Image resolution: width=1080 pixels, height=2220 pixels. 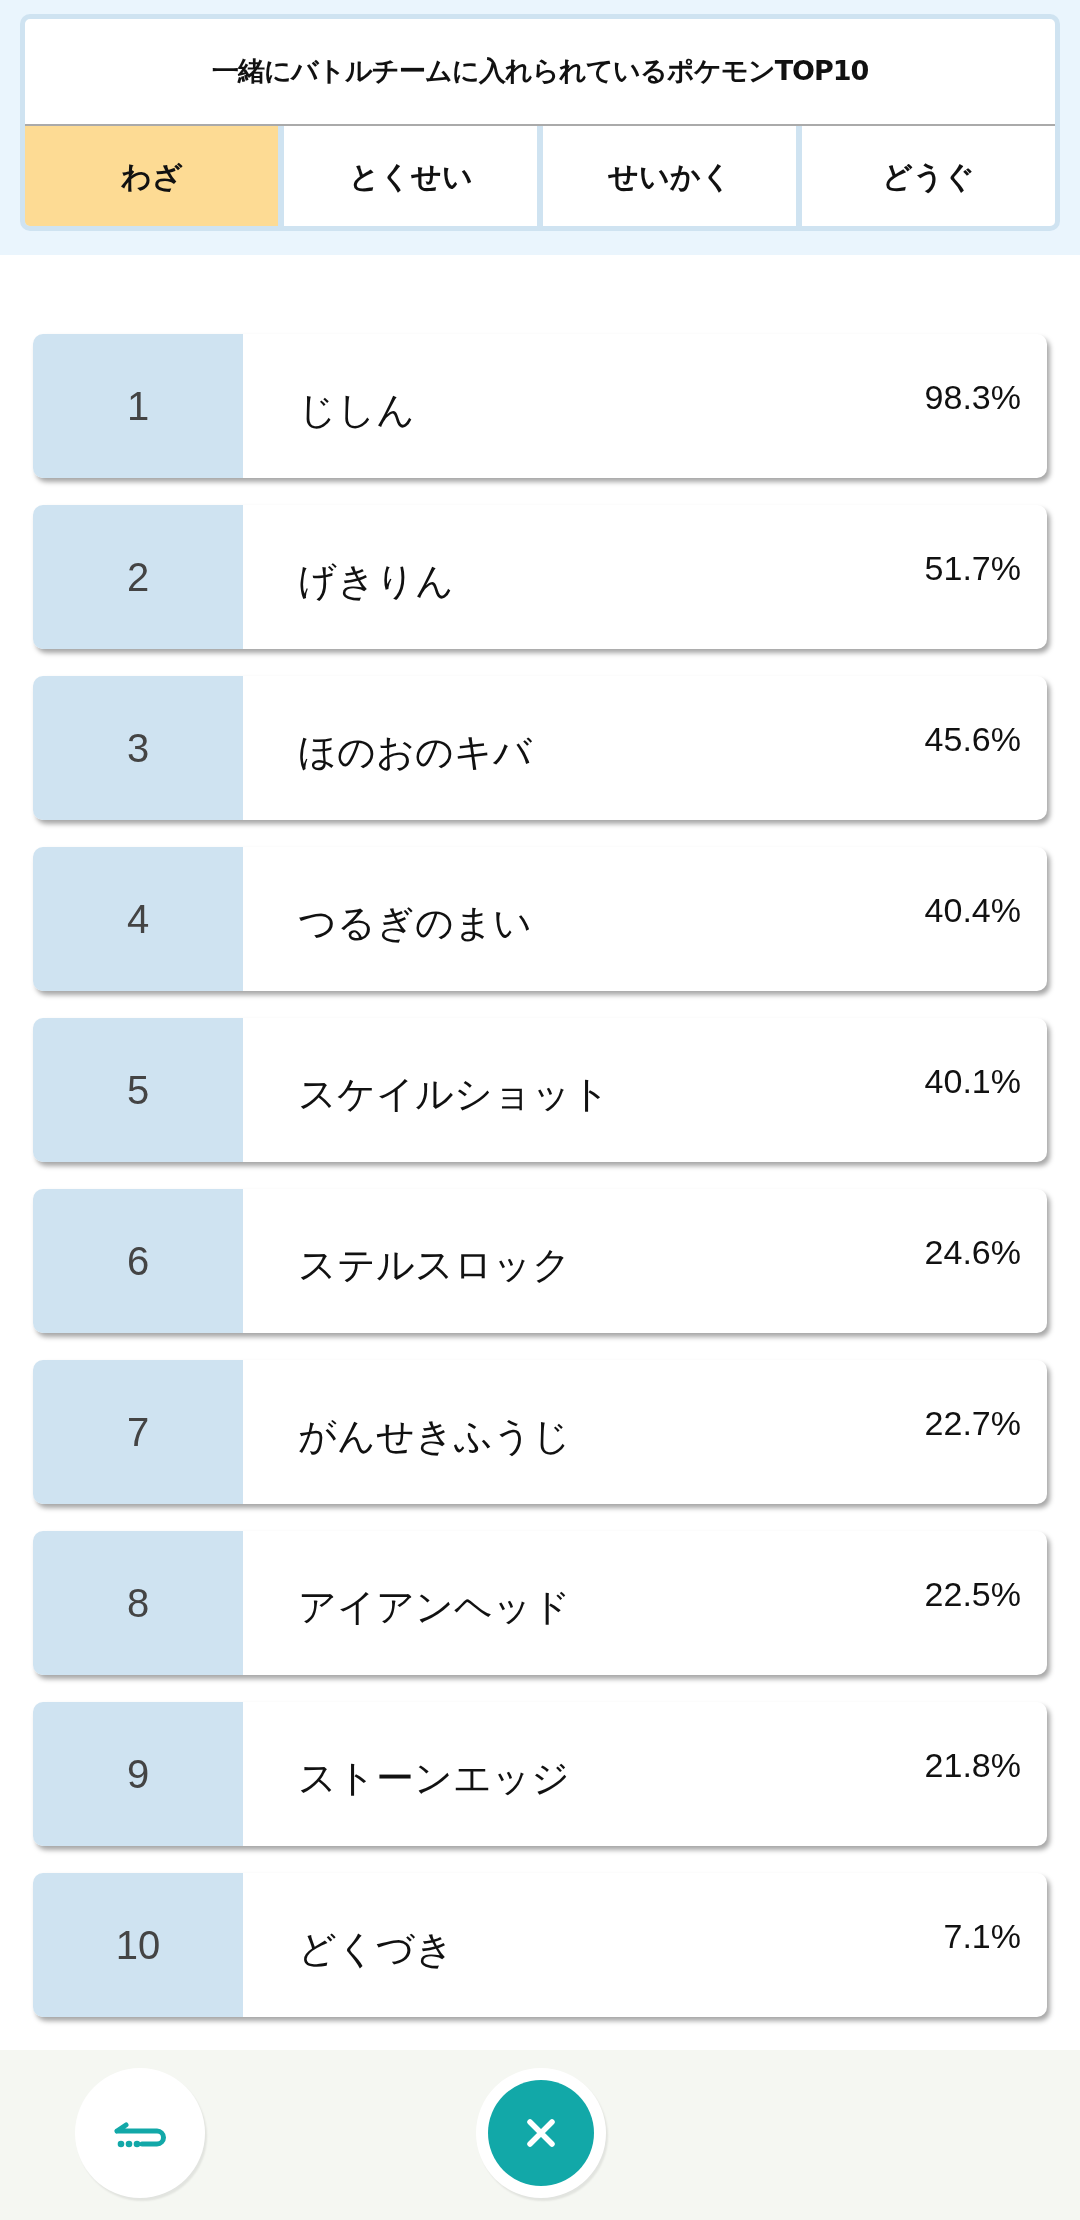 What do you see at coordinates (434, 1778) in the screenshot?
I see `move-name: ストーンエッジ` at bounding box center [434, 1778].